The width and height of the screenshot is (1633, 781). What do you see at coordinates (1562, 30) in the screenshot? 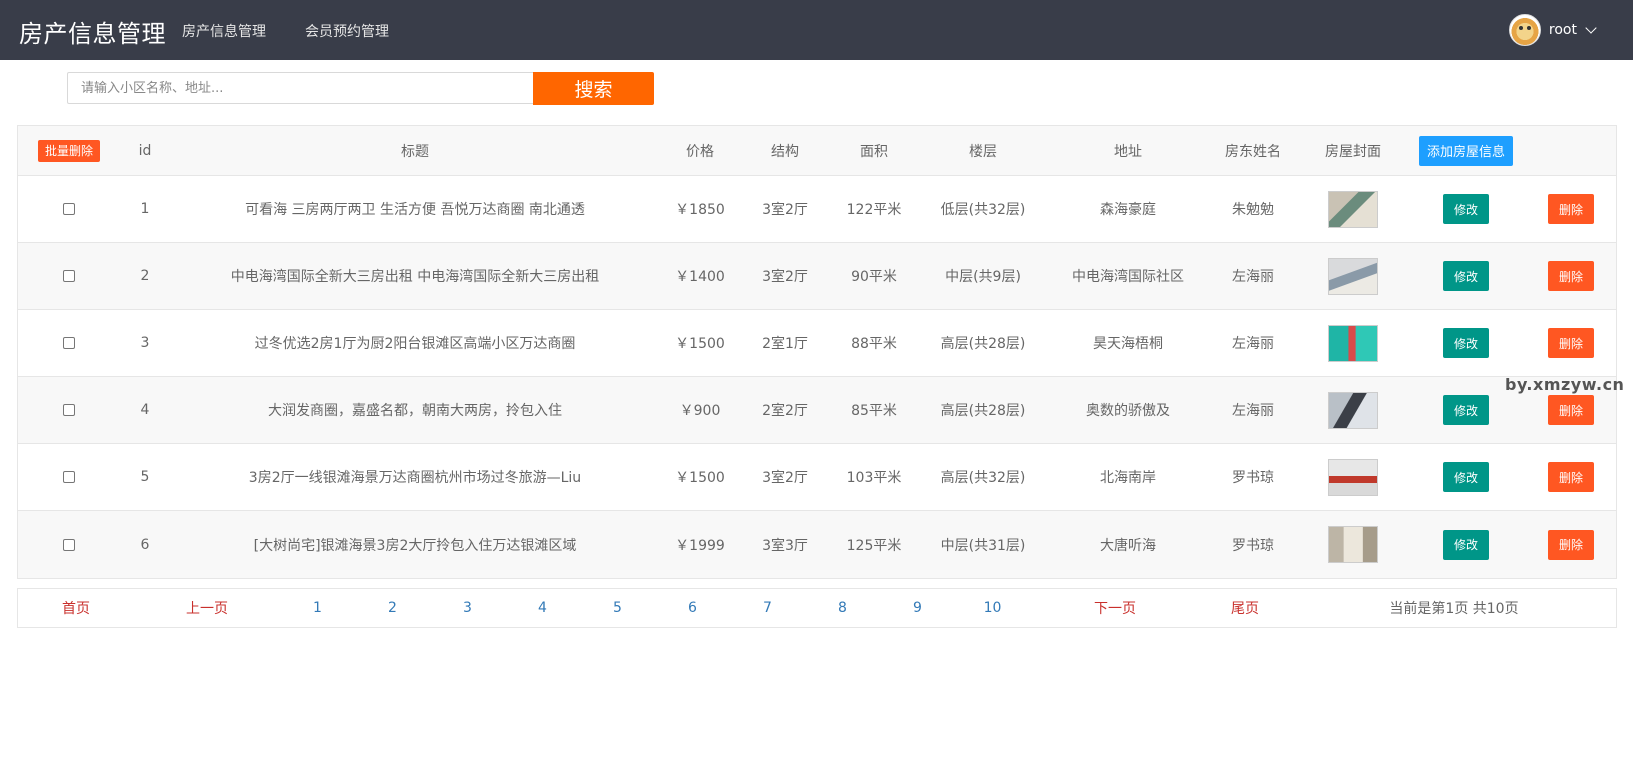
I see `username: root` at bounding box center [1562, 30].